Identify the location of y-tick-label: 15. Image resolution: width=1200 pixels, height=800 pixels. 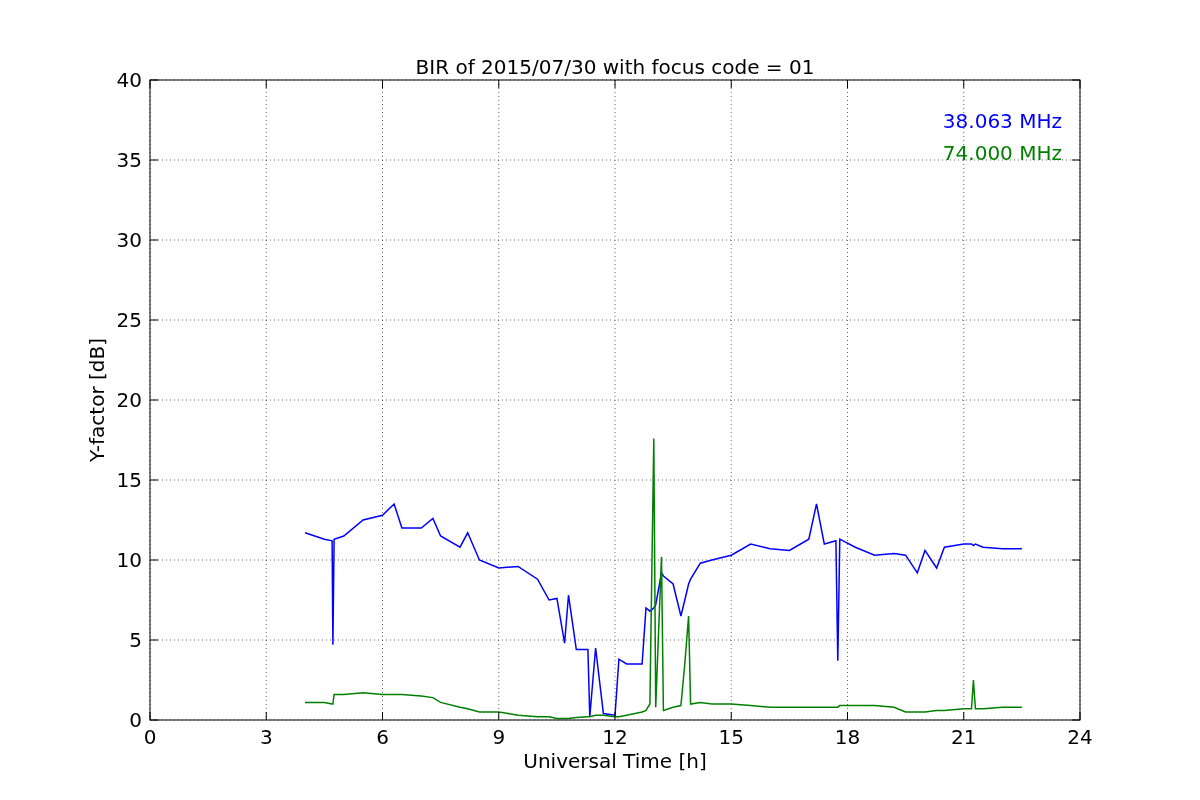
(129, 480).